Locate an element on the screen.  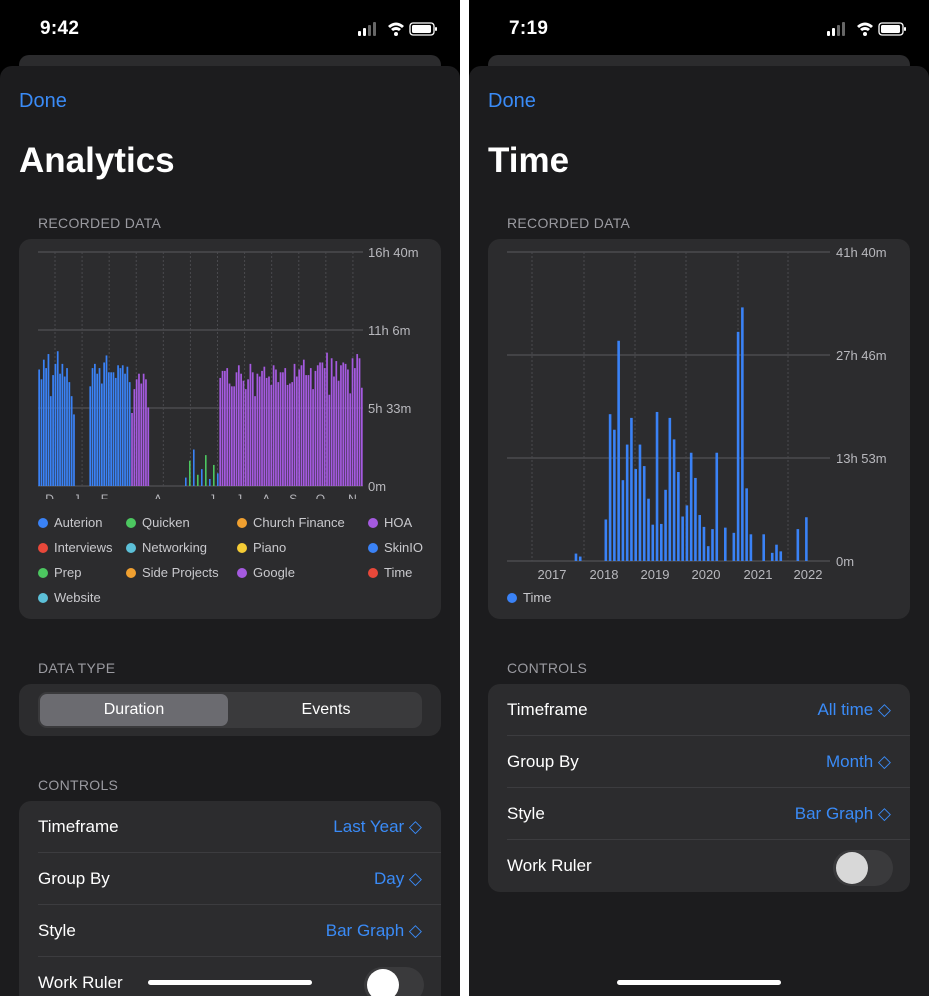
segment-events: Events is located at coordinates (326, 710).